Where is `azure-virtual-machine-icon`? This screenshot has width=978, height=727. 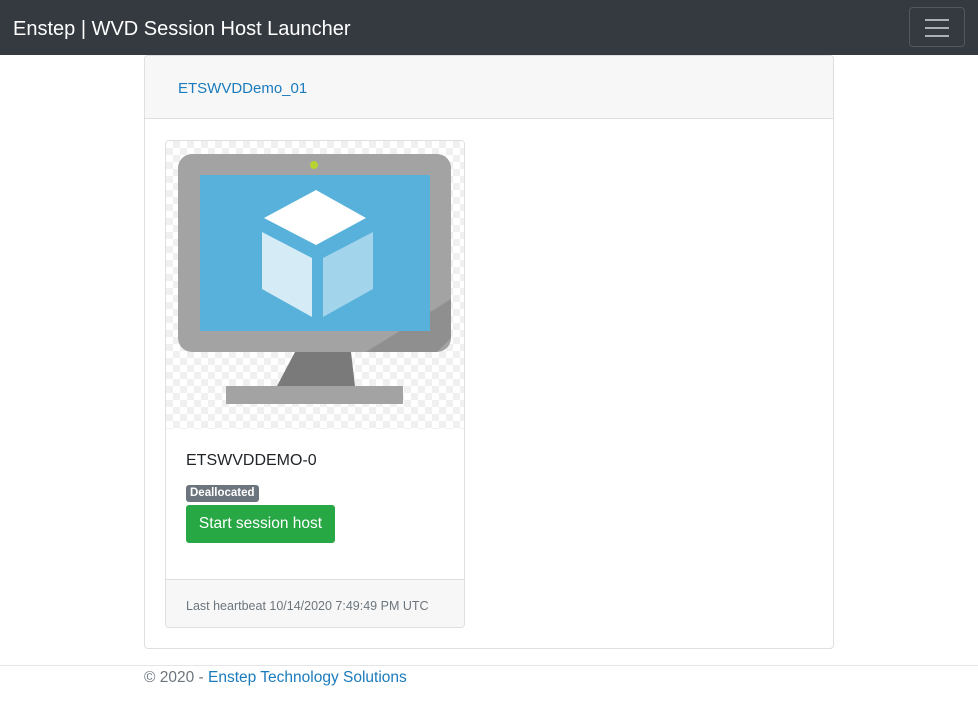
azure-virtual-machine-icon is located at coordinates (314, 279).